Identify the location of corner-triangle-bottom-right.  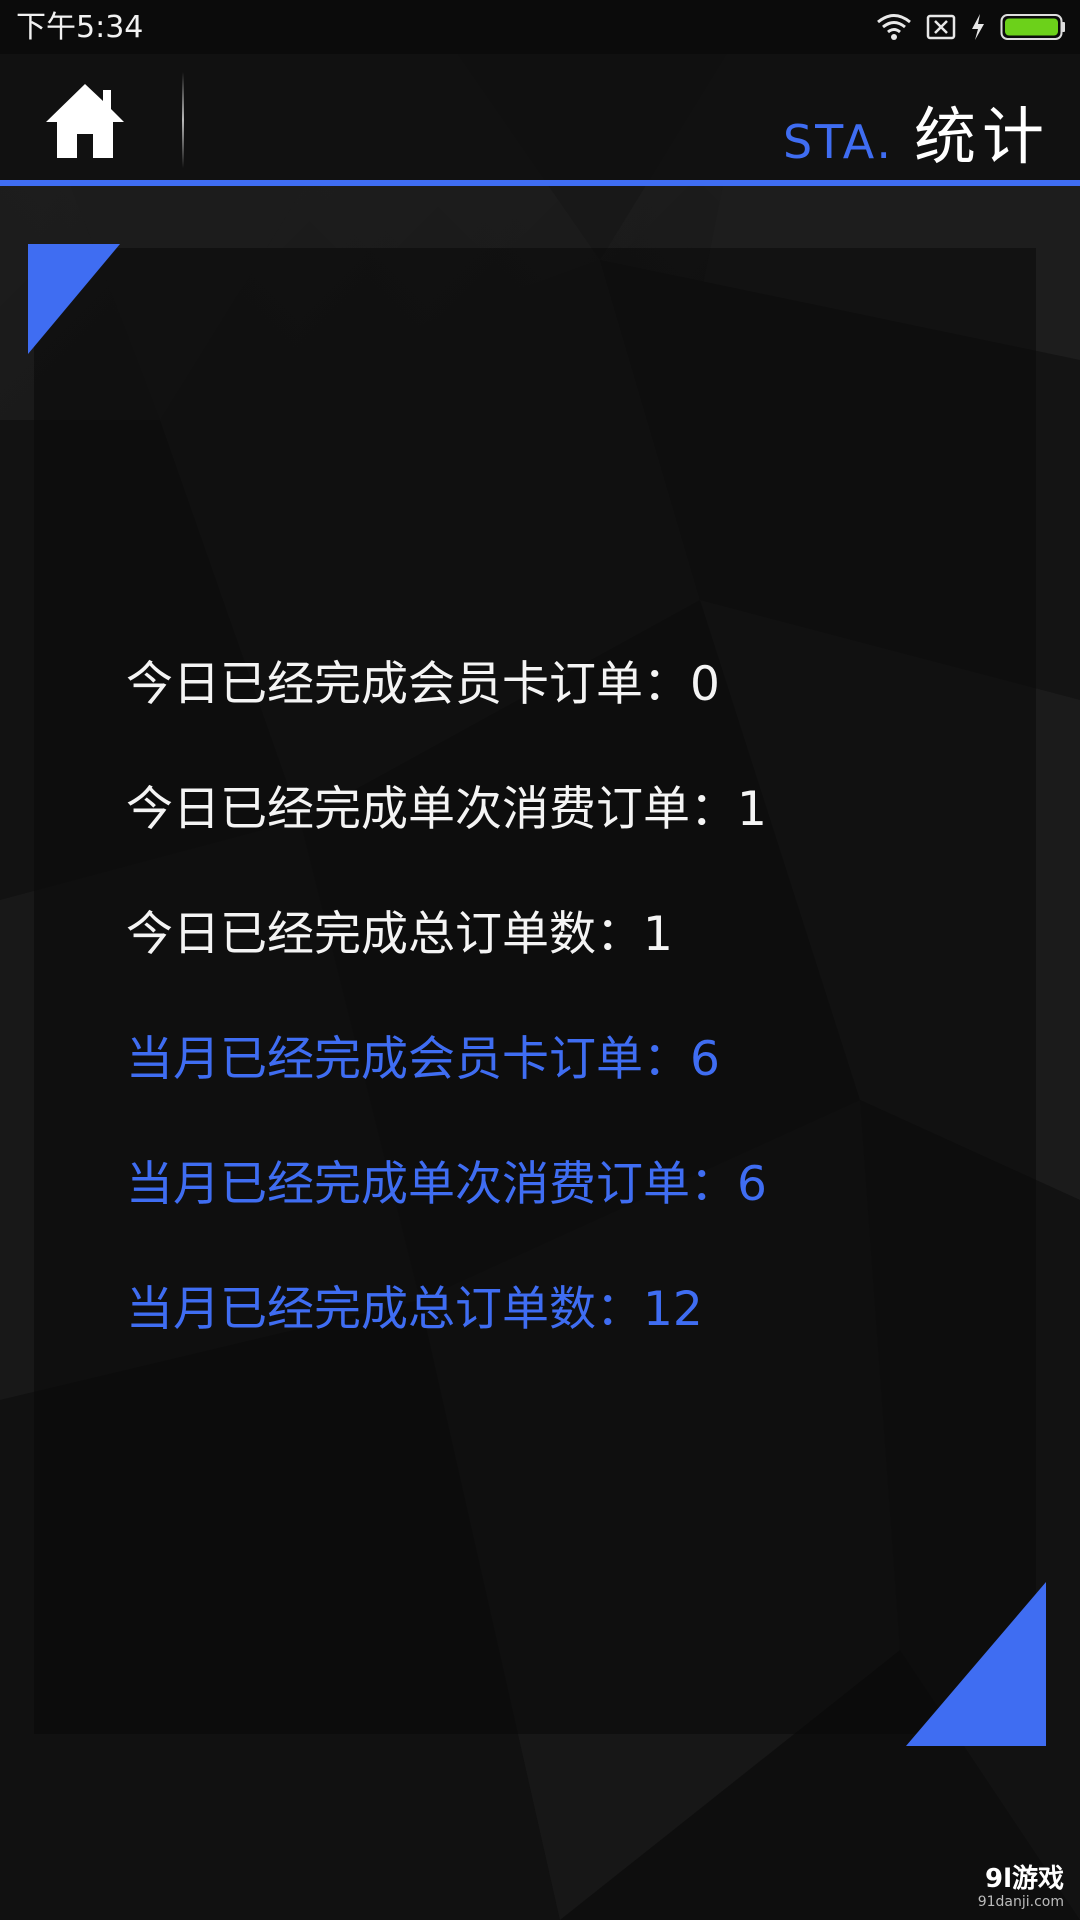
(976, 1664).